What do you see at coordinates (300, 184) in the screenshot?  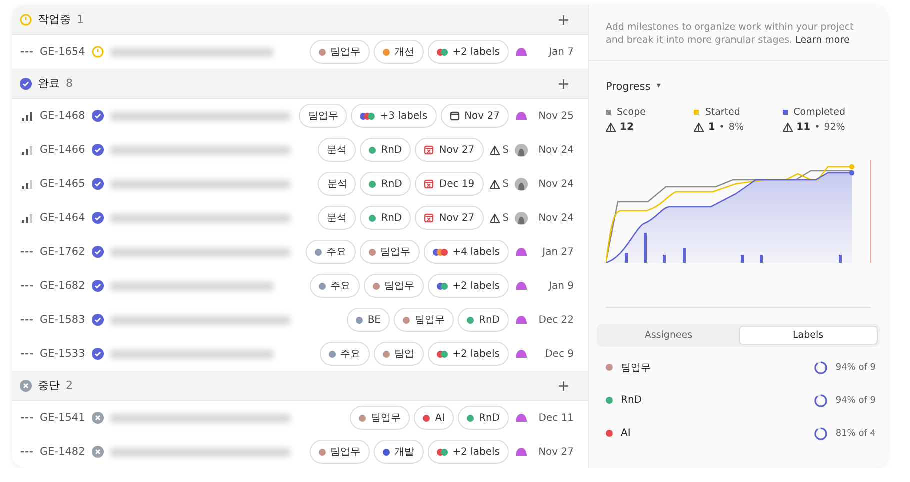 I see `issue-row: GE-1465 분석 RnD Dec 19 S Nov 24` at bounding box center [300, 184].